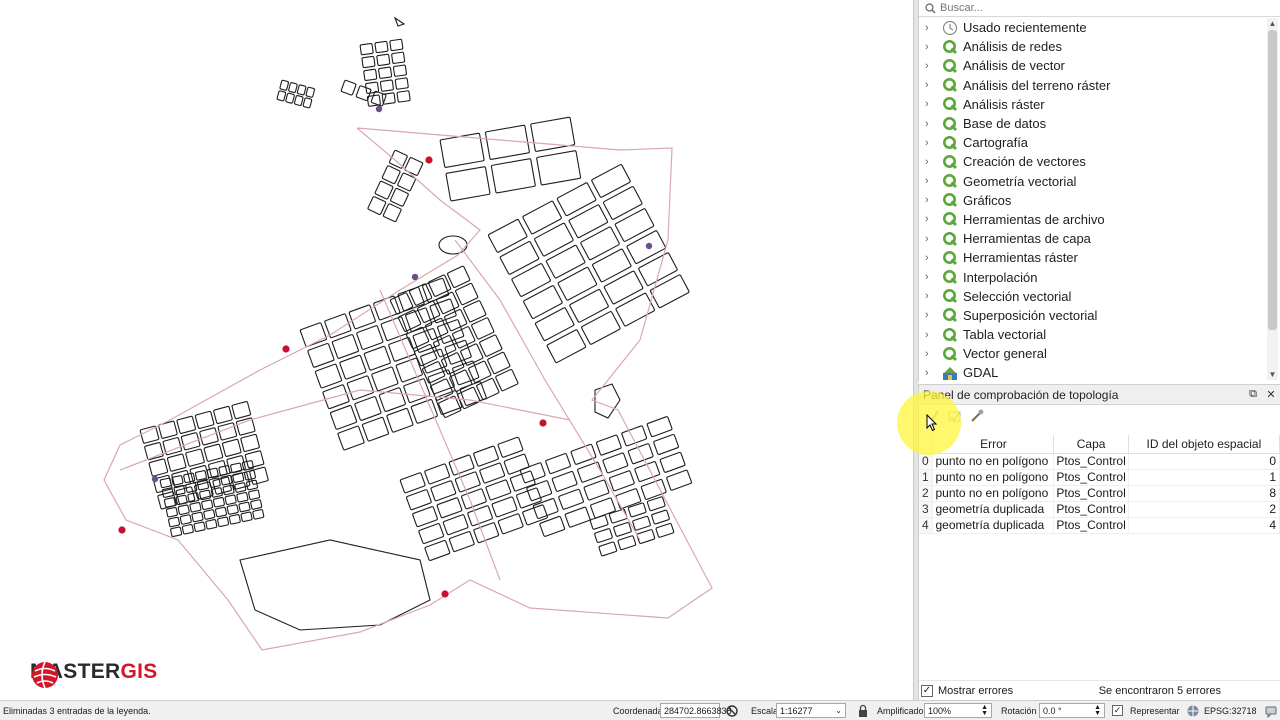  What do you see at coordinates (1193, 711) in the screenshot?
I see `crs-globe-icon` at bounding box center [1193, 711].